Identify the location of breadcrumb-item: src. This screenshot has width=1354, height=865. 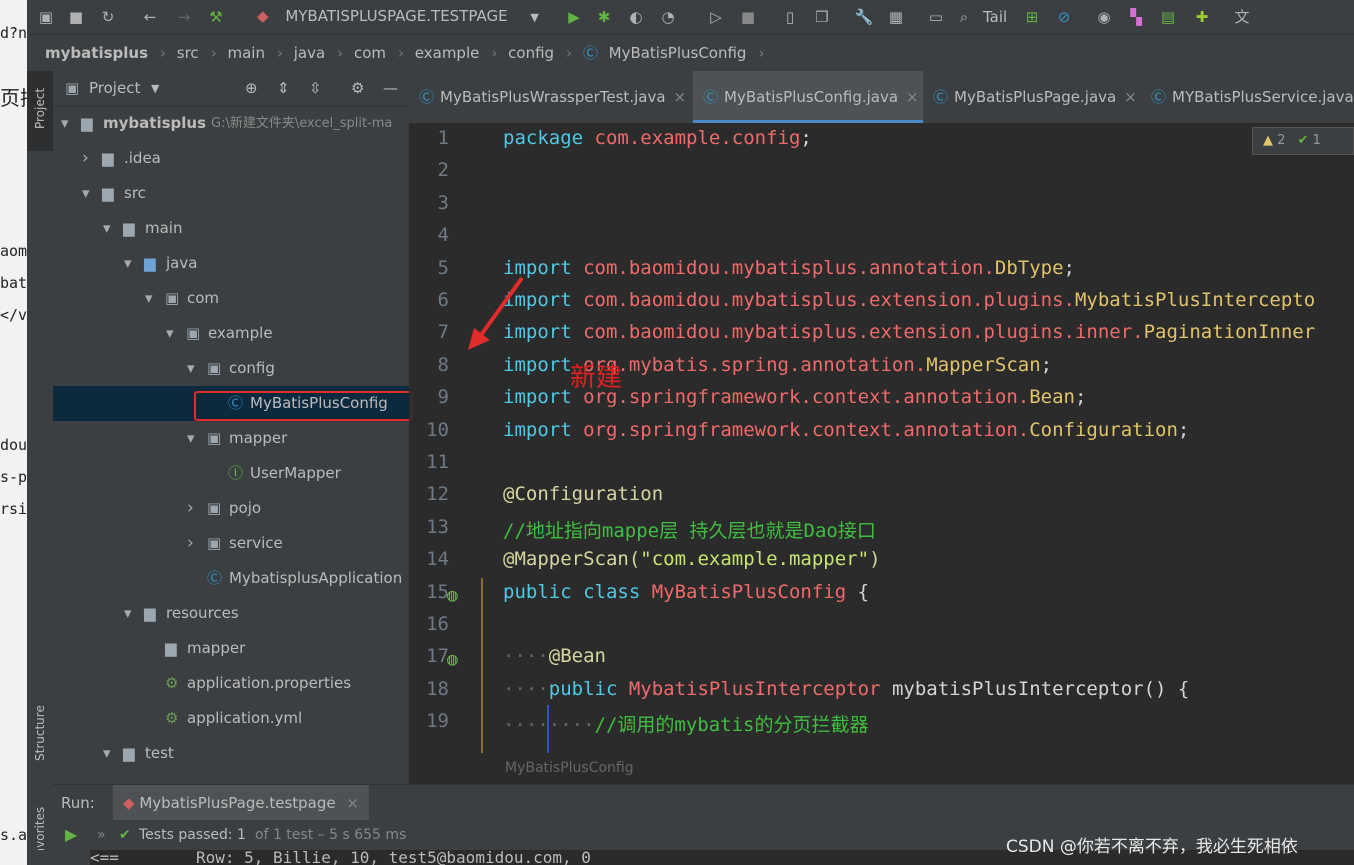
(188, 53).